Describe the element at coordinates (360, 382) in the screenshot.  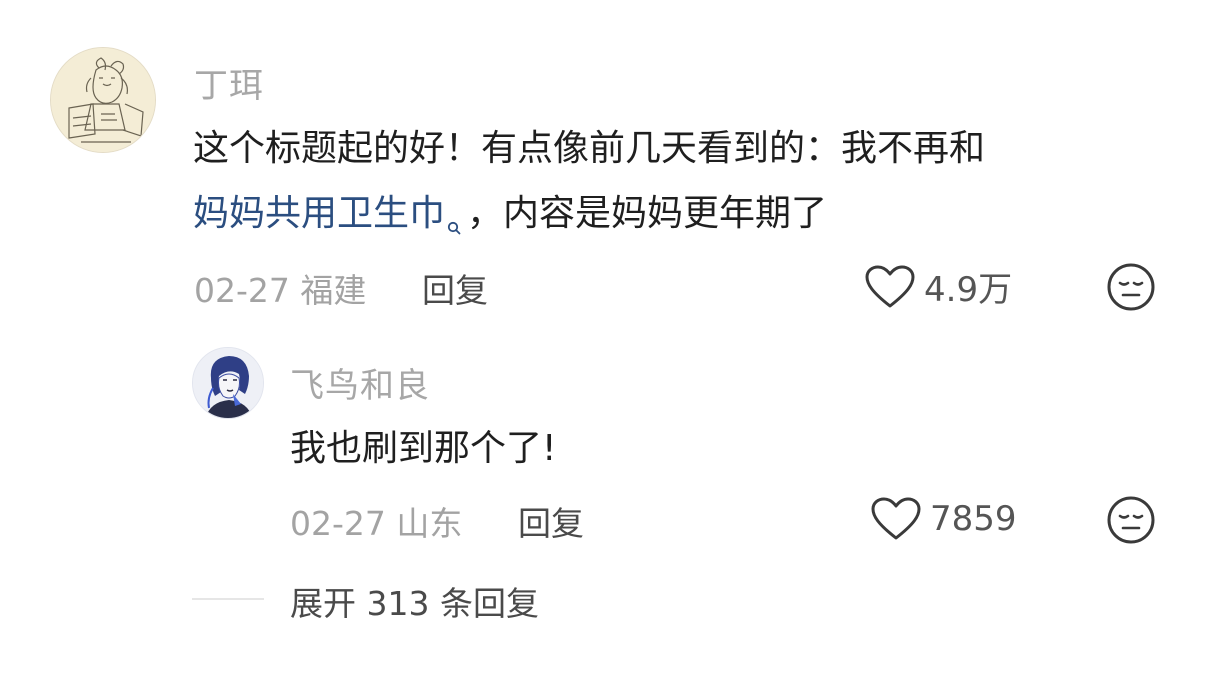
I see `replier-username: 飞鸟和良` at that location.